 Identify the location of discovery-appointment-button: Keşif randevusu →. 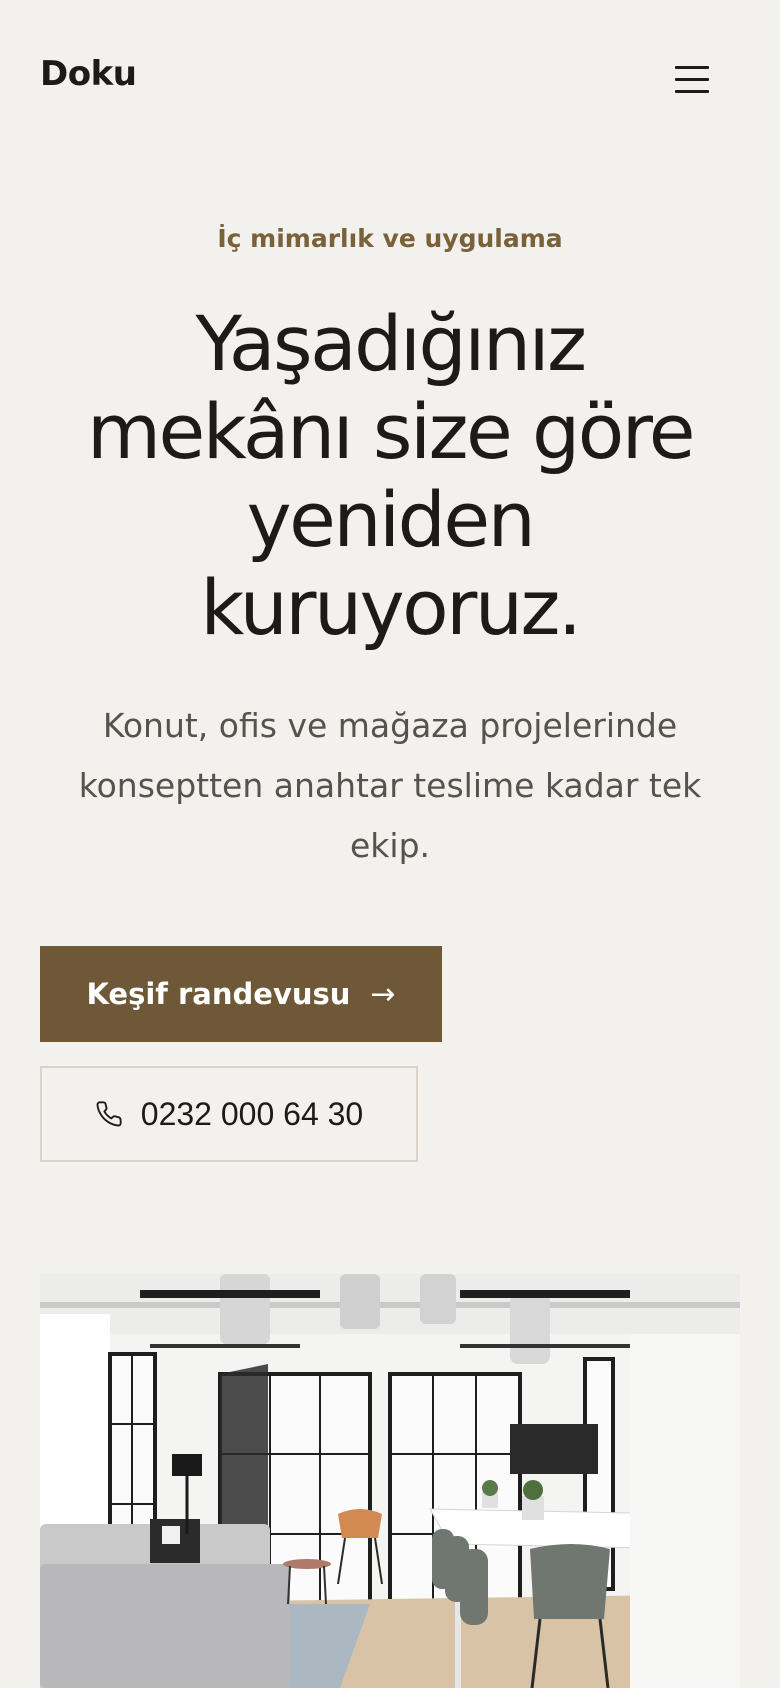
(241, 994).